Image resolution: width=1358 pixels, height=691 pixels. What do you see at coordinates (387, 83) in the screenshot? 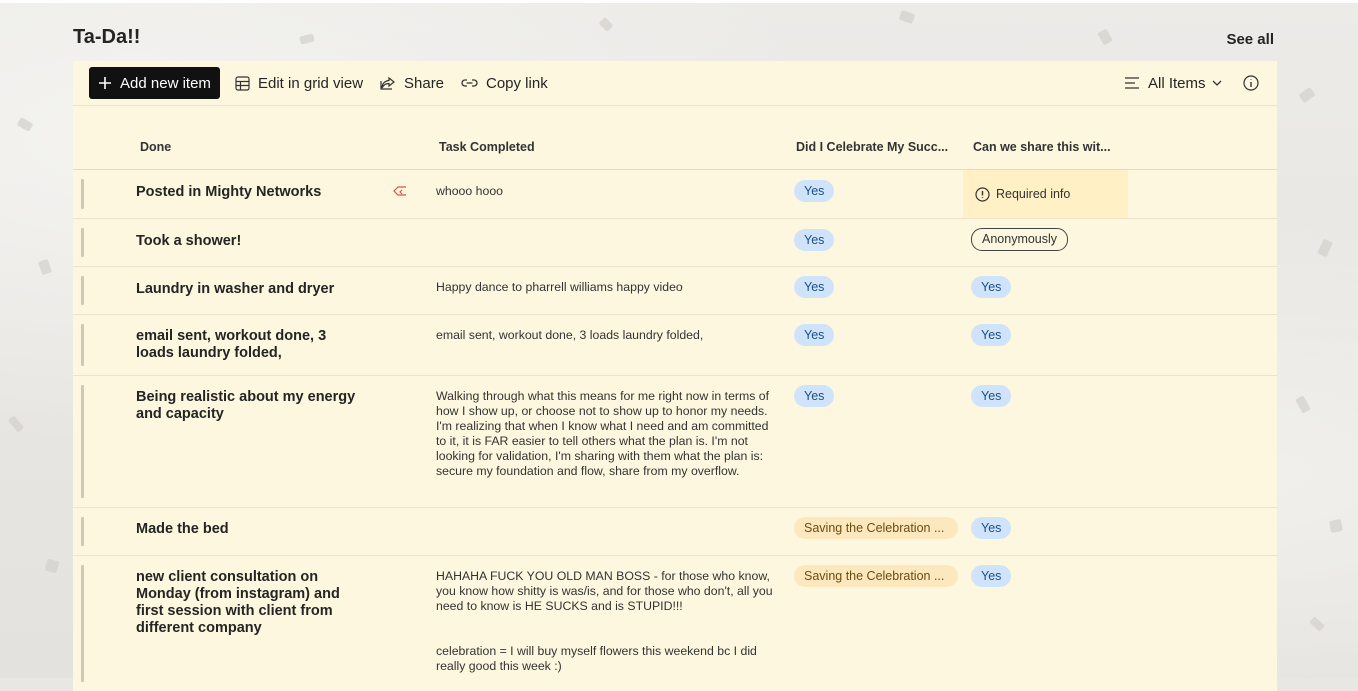
I see `share-icon` at bounding box center [387, 83].